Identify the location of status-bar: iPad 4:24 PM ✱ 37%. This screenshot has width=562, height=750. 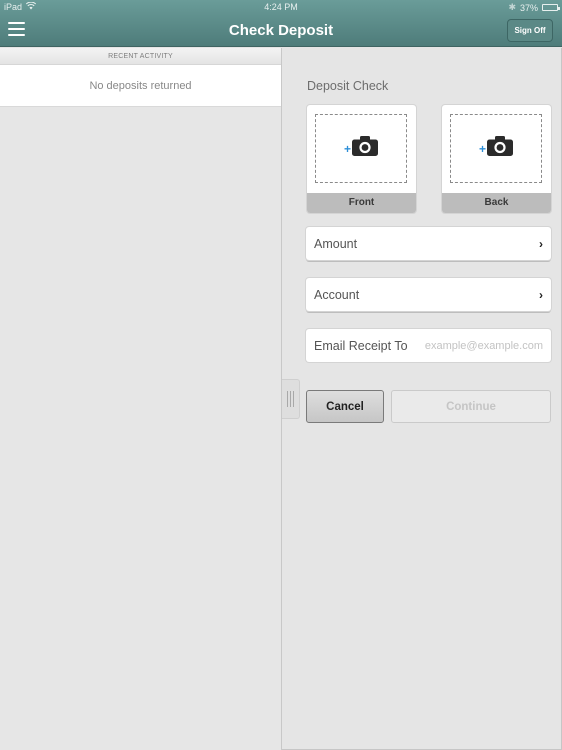
(281, 7).